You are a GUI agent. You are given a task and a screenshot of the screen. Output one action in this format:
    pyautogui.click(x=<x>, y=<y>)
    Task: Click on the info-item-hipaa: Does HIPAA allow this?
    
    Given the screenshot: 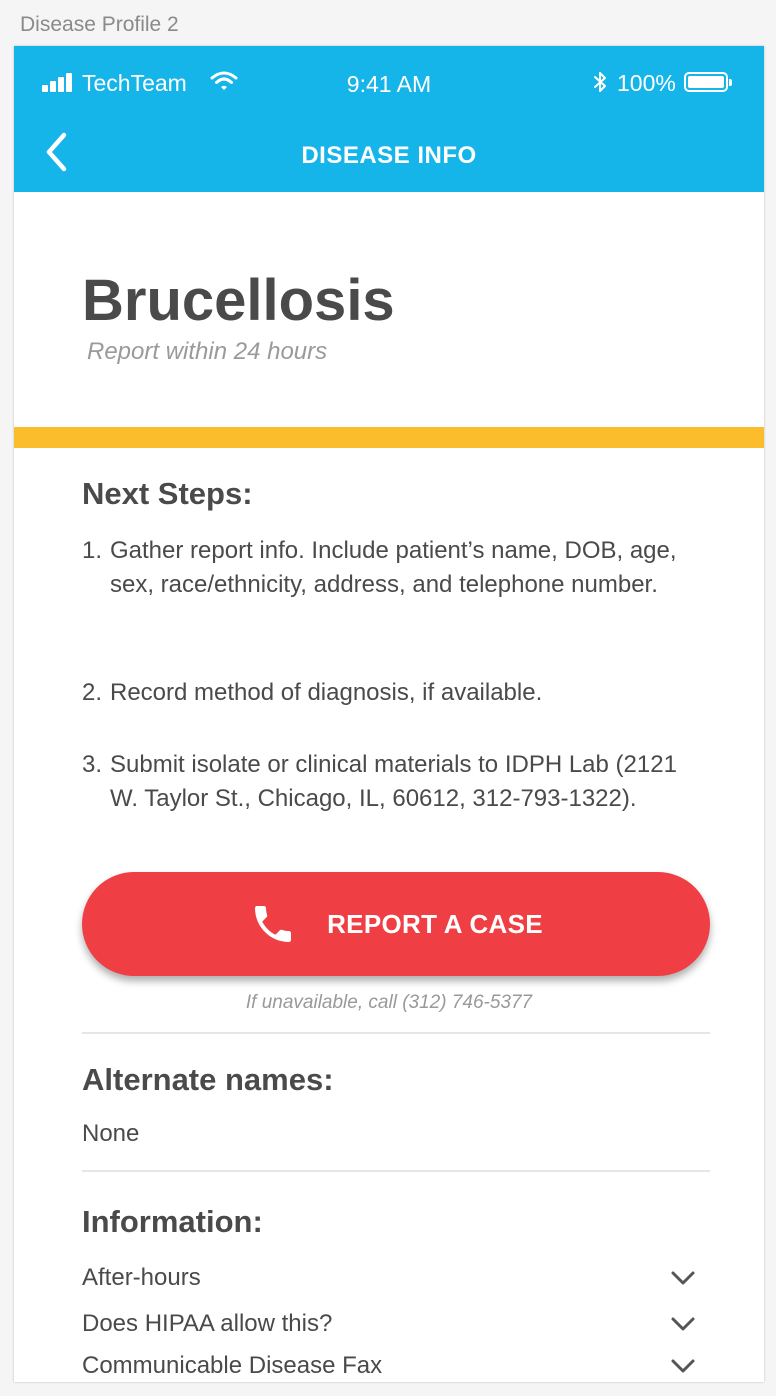 What is the action you would take?
    pyautogui.click(x=396, y=1324)
    